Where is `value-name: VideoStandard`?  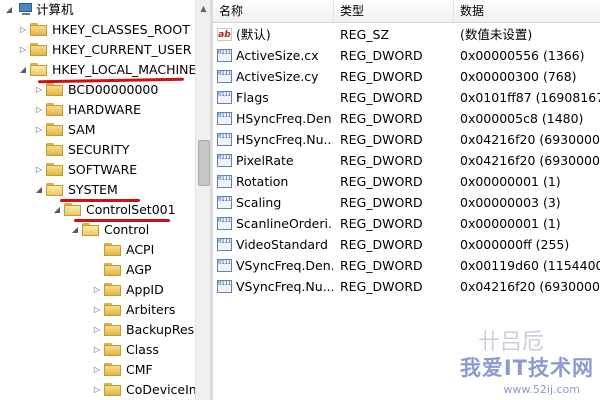
value-name: VideoStandard is located at coordinates (282, 244).